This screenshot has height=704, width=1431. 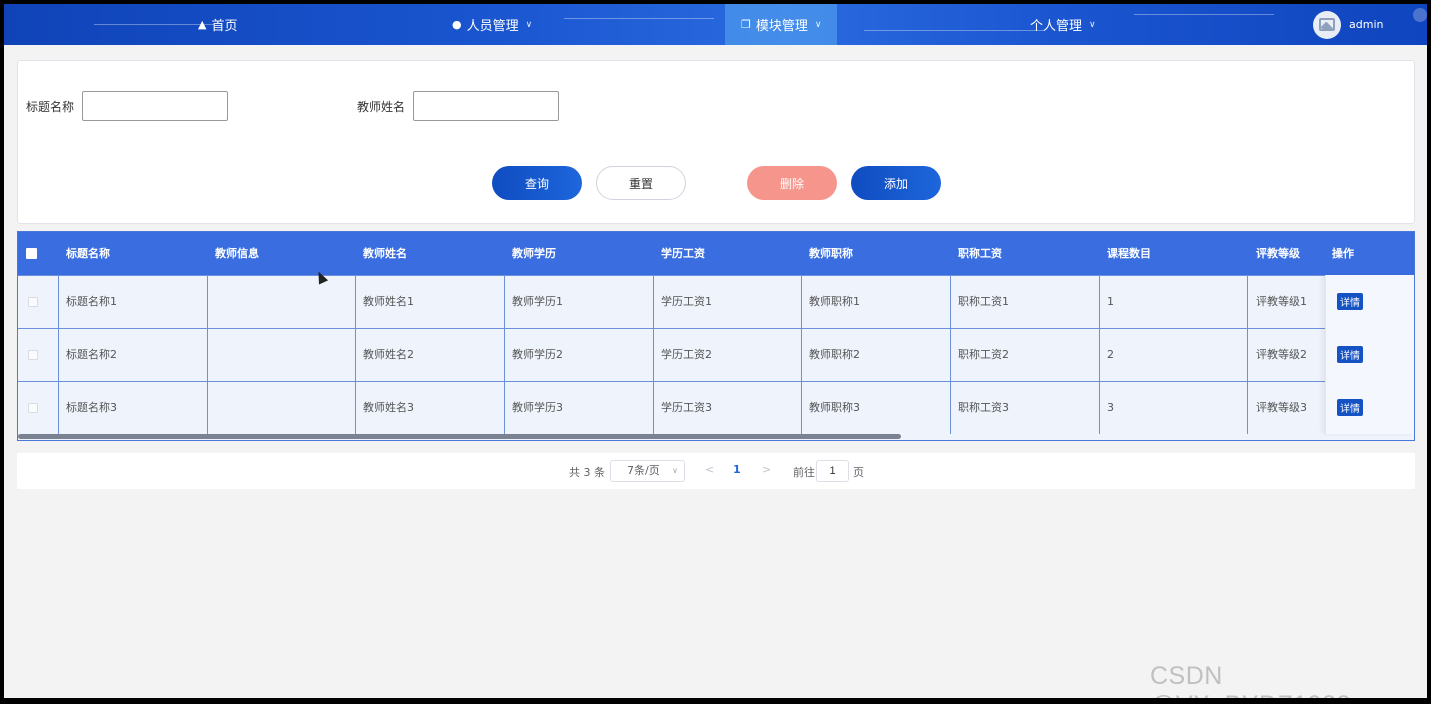 I want to click on page-size-select: 7条/页 ∨, so click(x=647, y=471).